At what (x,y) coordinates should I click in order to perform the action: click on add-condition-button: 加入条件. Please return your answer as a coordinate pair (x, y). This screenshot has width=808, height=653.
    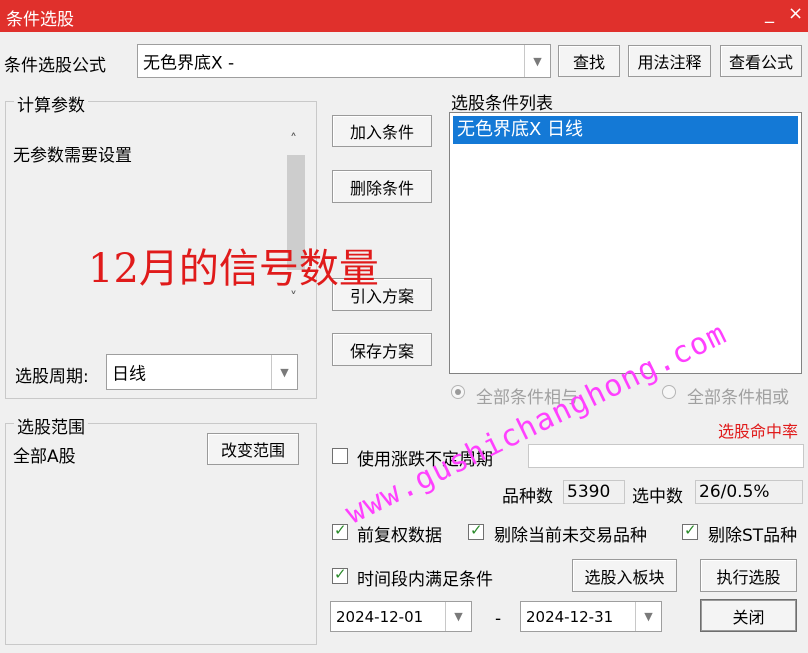
    Looking at the image, I should click on (382, 131).